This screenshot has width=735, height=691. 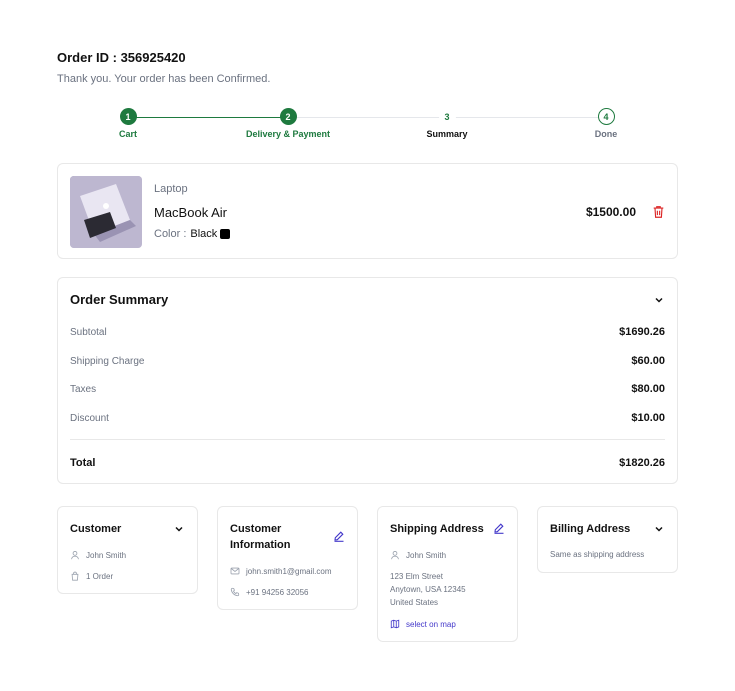 I want to click on step-cart: 1 Cart, so click(x=128, y=123).